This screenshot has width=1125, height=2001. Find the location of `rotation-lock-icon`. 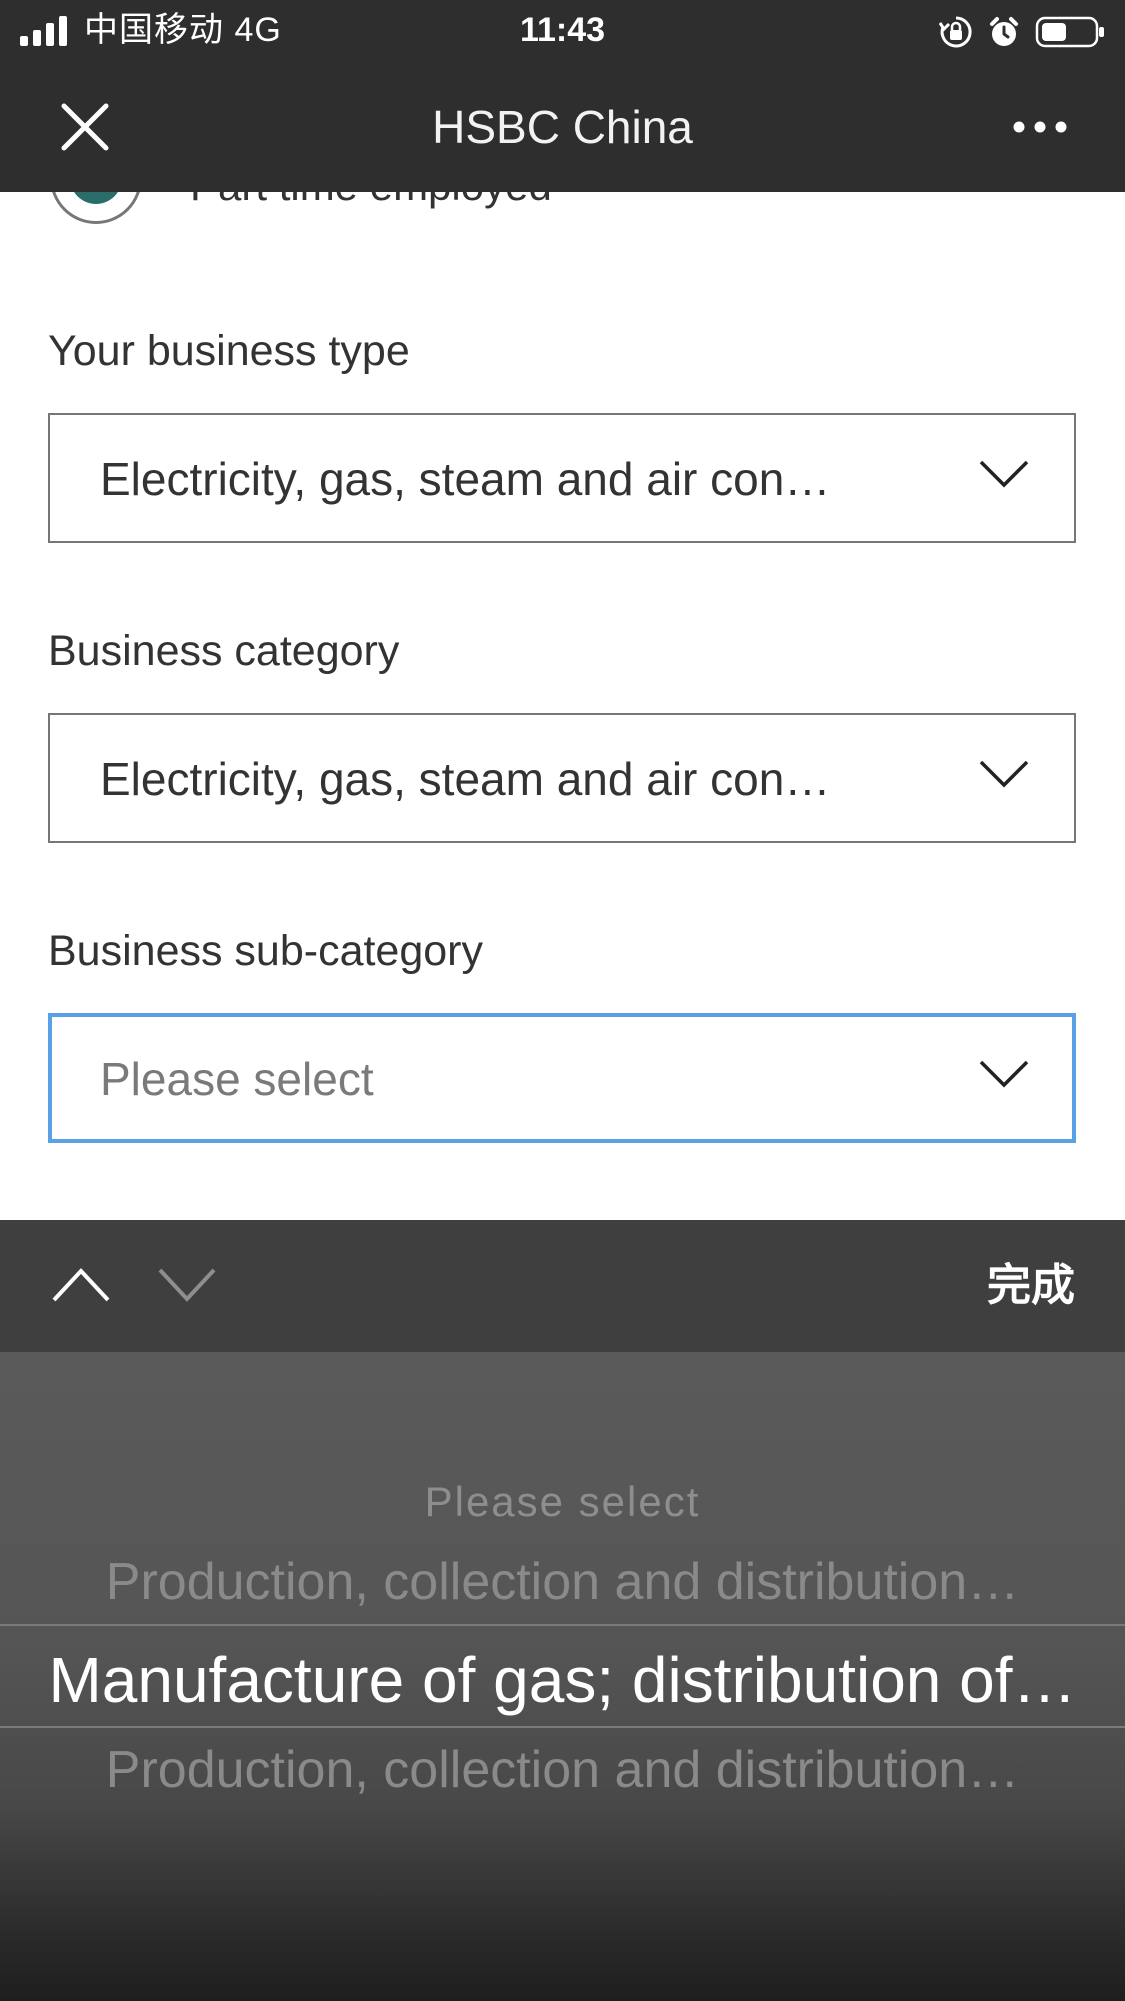

rotation-lock-icon is located at coordinates (955, 32).